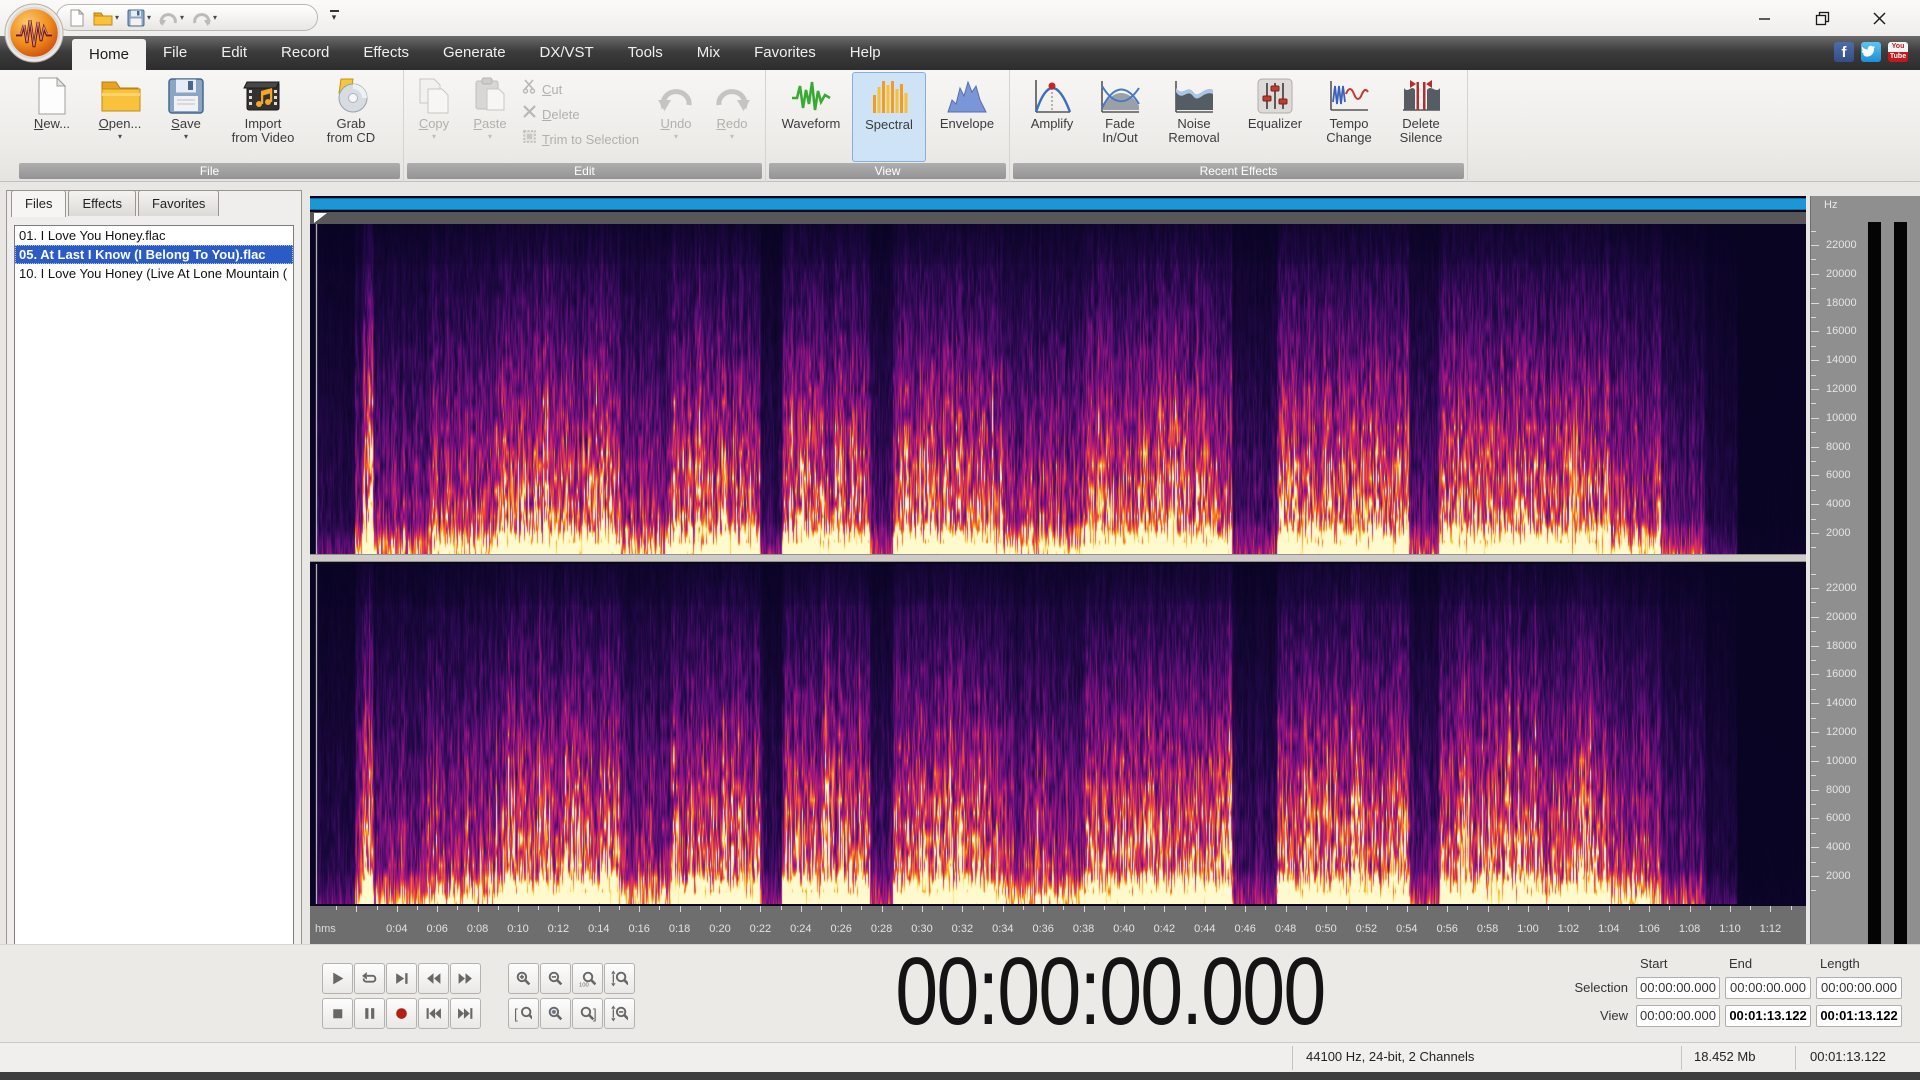  What do you see at coordinates (204, 18) in the screenshot?
I see `quick-redo-button: ▾` at bounding box center [204, 18].